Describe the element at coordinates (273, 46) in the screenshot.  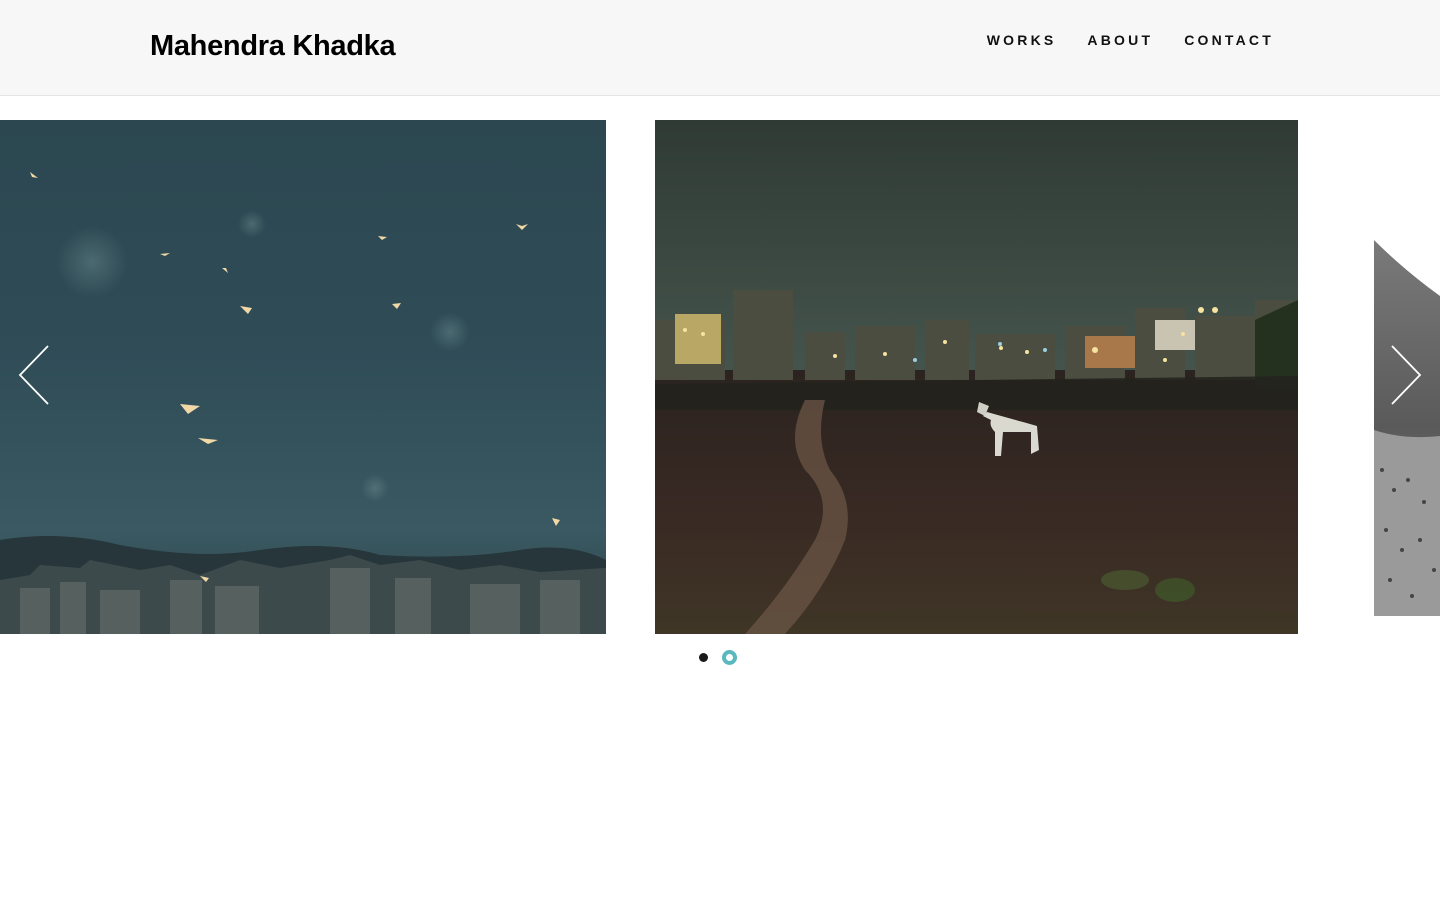
I see `site-title: Mahendra Khadka` at that location.